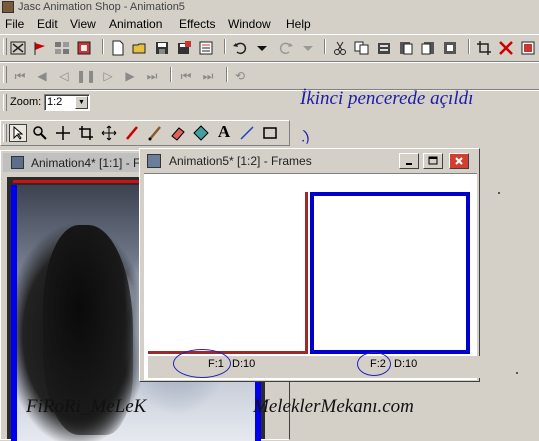 This screenshot has width=539, height=441. Describe the element at coordinates (67, 102) in the screenshot. I see `zoom-select: 1:2 ▼` at that location.